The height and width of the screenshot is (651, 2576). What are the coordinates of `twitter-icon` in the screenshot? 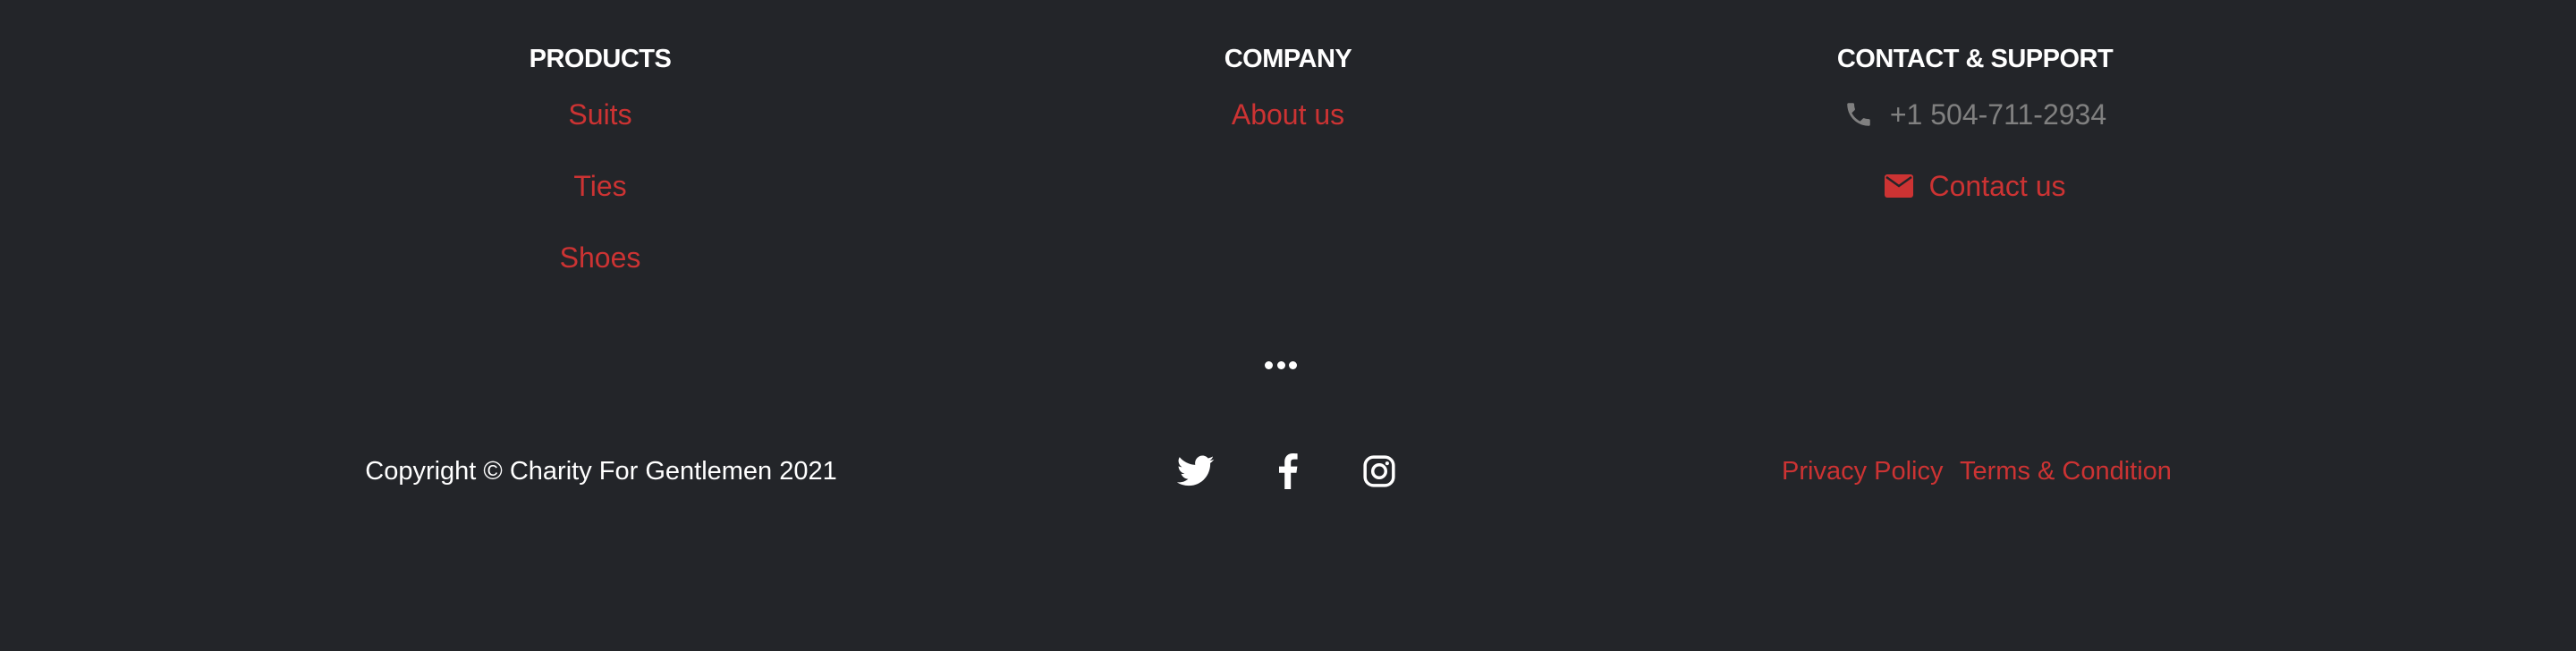 It's located at (1195, 473).